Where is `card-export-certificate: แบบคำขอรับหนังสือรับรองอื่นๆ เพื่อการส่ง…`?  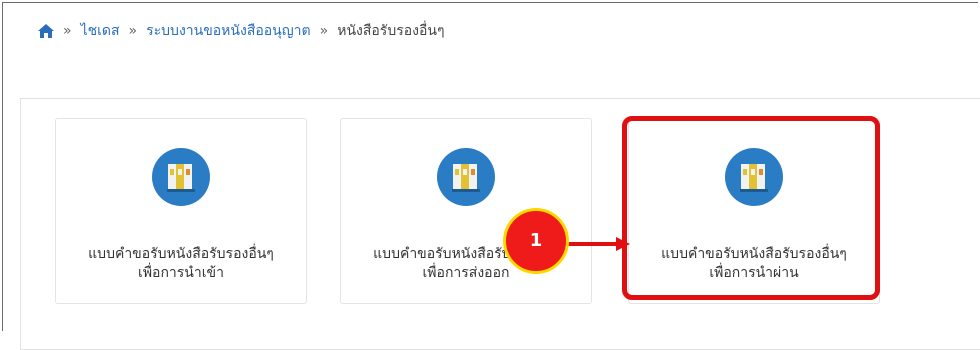 card-export-certificate: แบบคำขอรับหนังสือรับรองอื่นๆ เพื่อการส่ง… is located at coordinates (466, 211).